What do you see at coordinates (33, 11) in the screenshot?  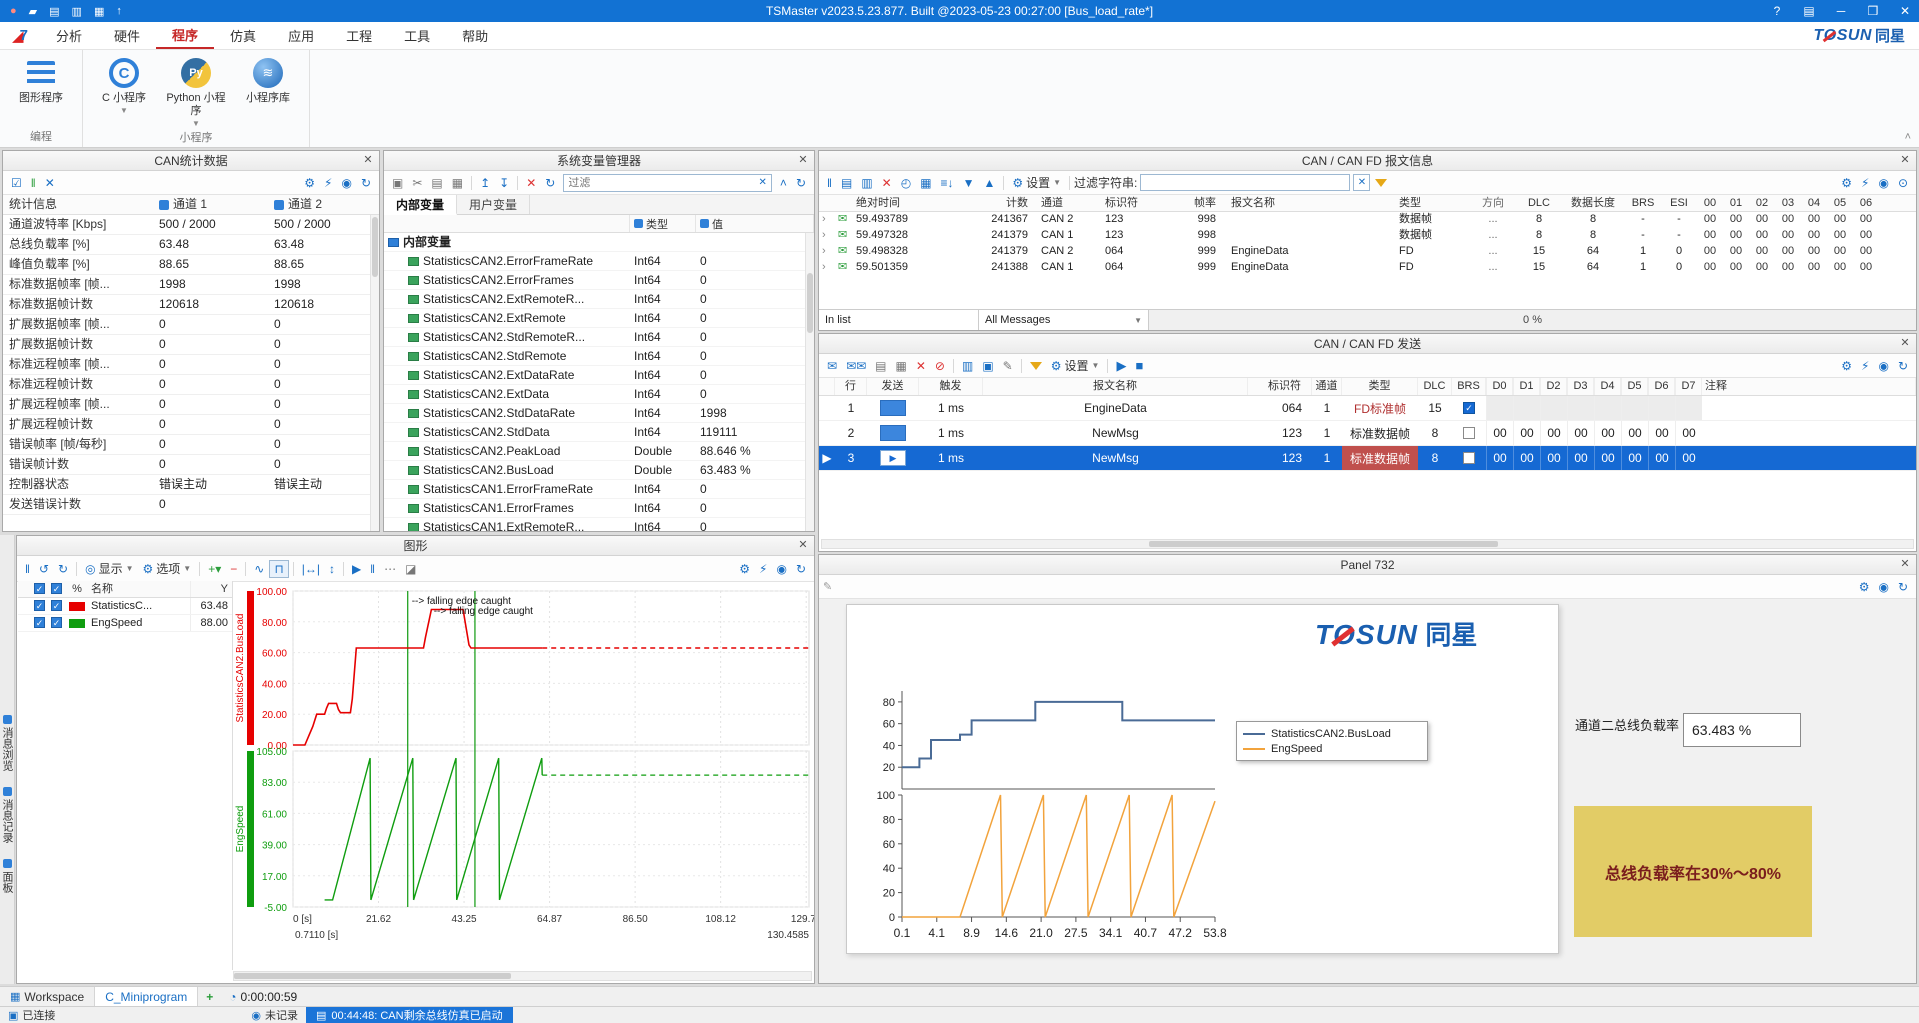 I see `chat-icon: ▰` at bounding box center [33, 11].